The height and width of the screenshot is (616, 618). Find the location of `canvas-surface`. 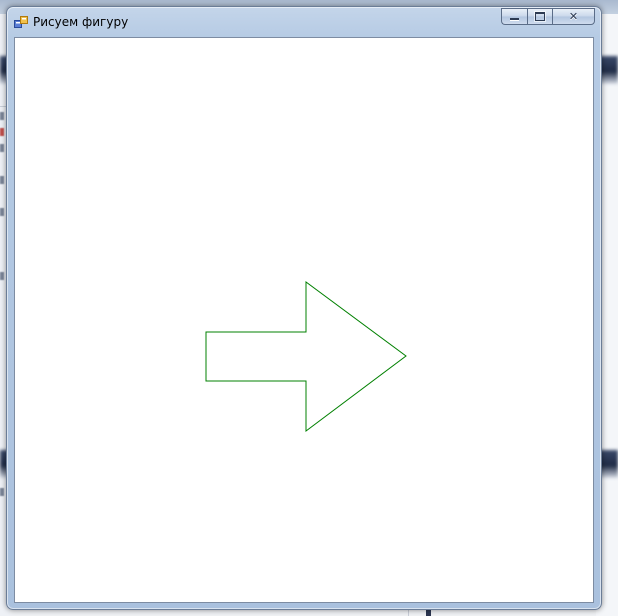

canvas-surface is located at coordinates (306, 356).